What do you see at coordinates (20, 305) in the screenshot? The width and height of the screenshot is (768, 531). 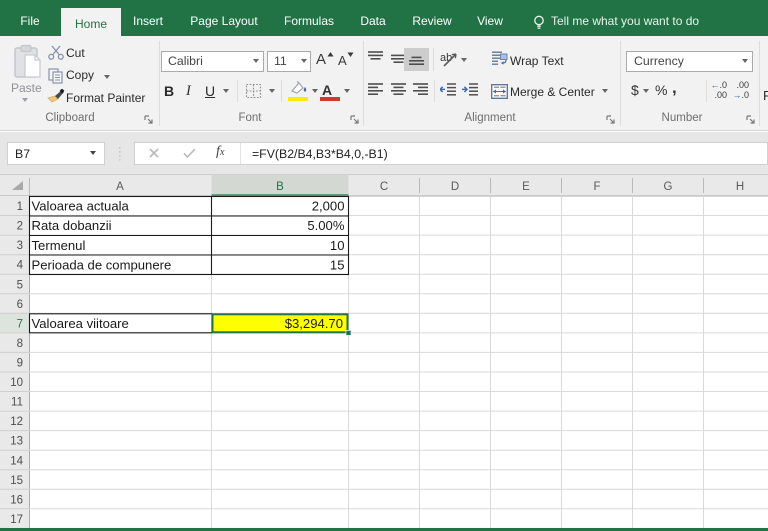 I see `svg-text: 6` at bounding box center [20, 305].